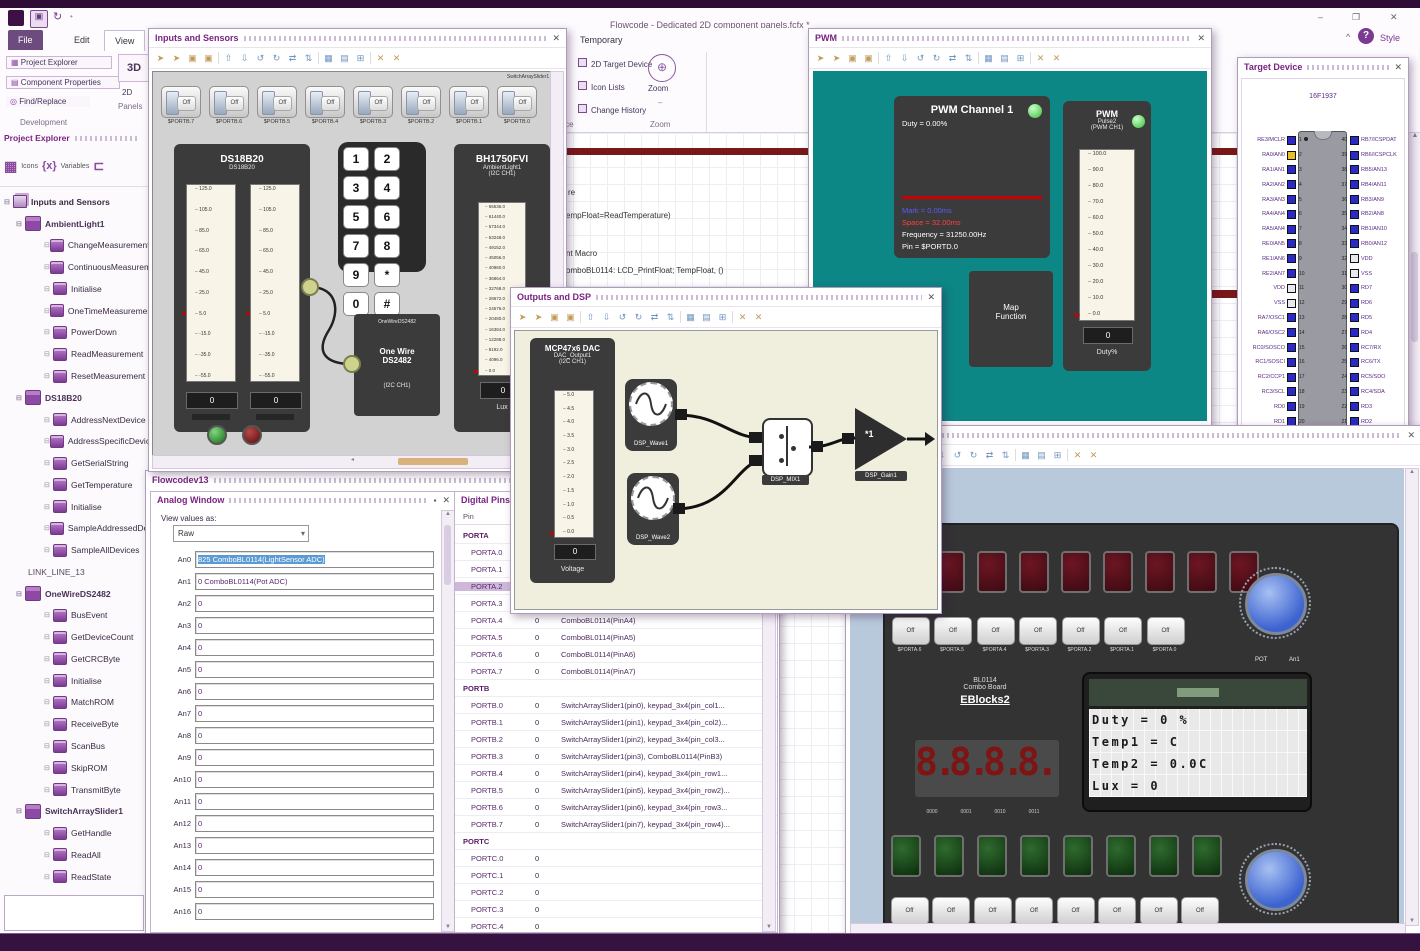 This screenshot has height=951, width=1420. What do you see at coordinates (1080, 635) in the screenshot?
I see `board-switch: Off $PORTA.2` at bounding box center [1080, 635].